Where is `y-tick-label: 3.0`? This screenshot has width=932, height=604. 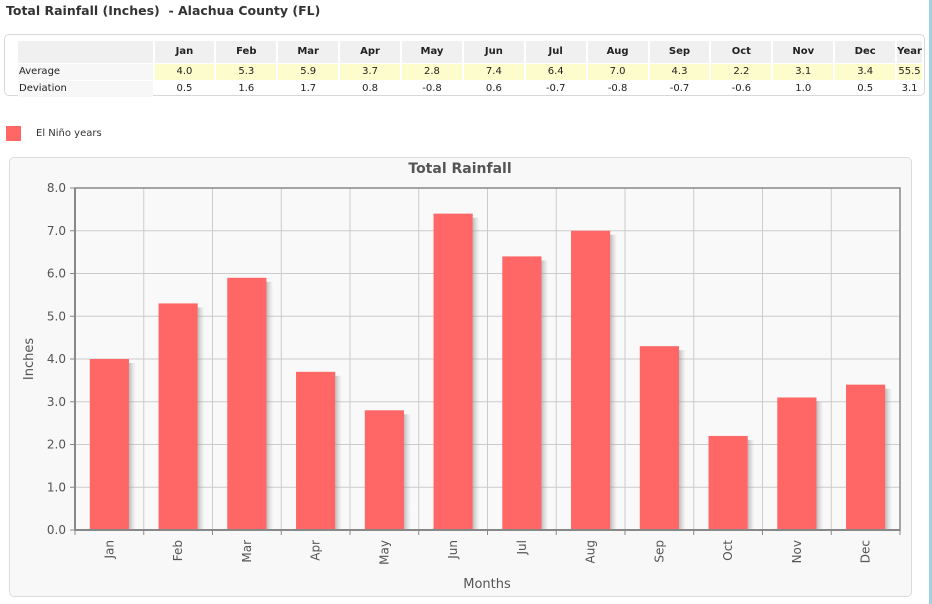
y-tick-label: 3.0 is located at coordinates (56, 402).